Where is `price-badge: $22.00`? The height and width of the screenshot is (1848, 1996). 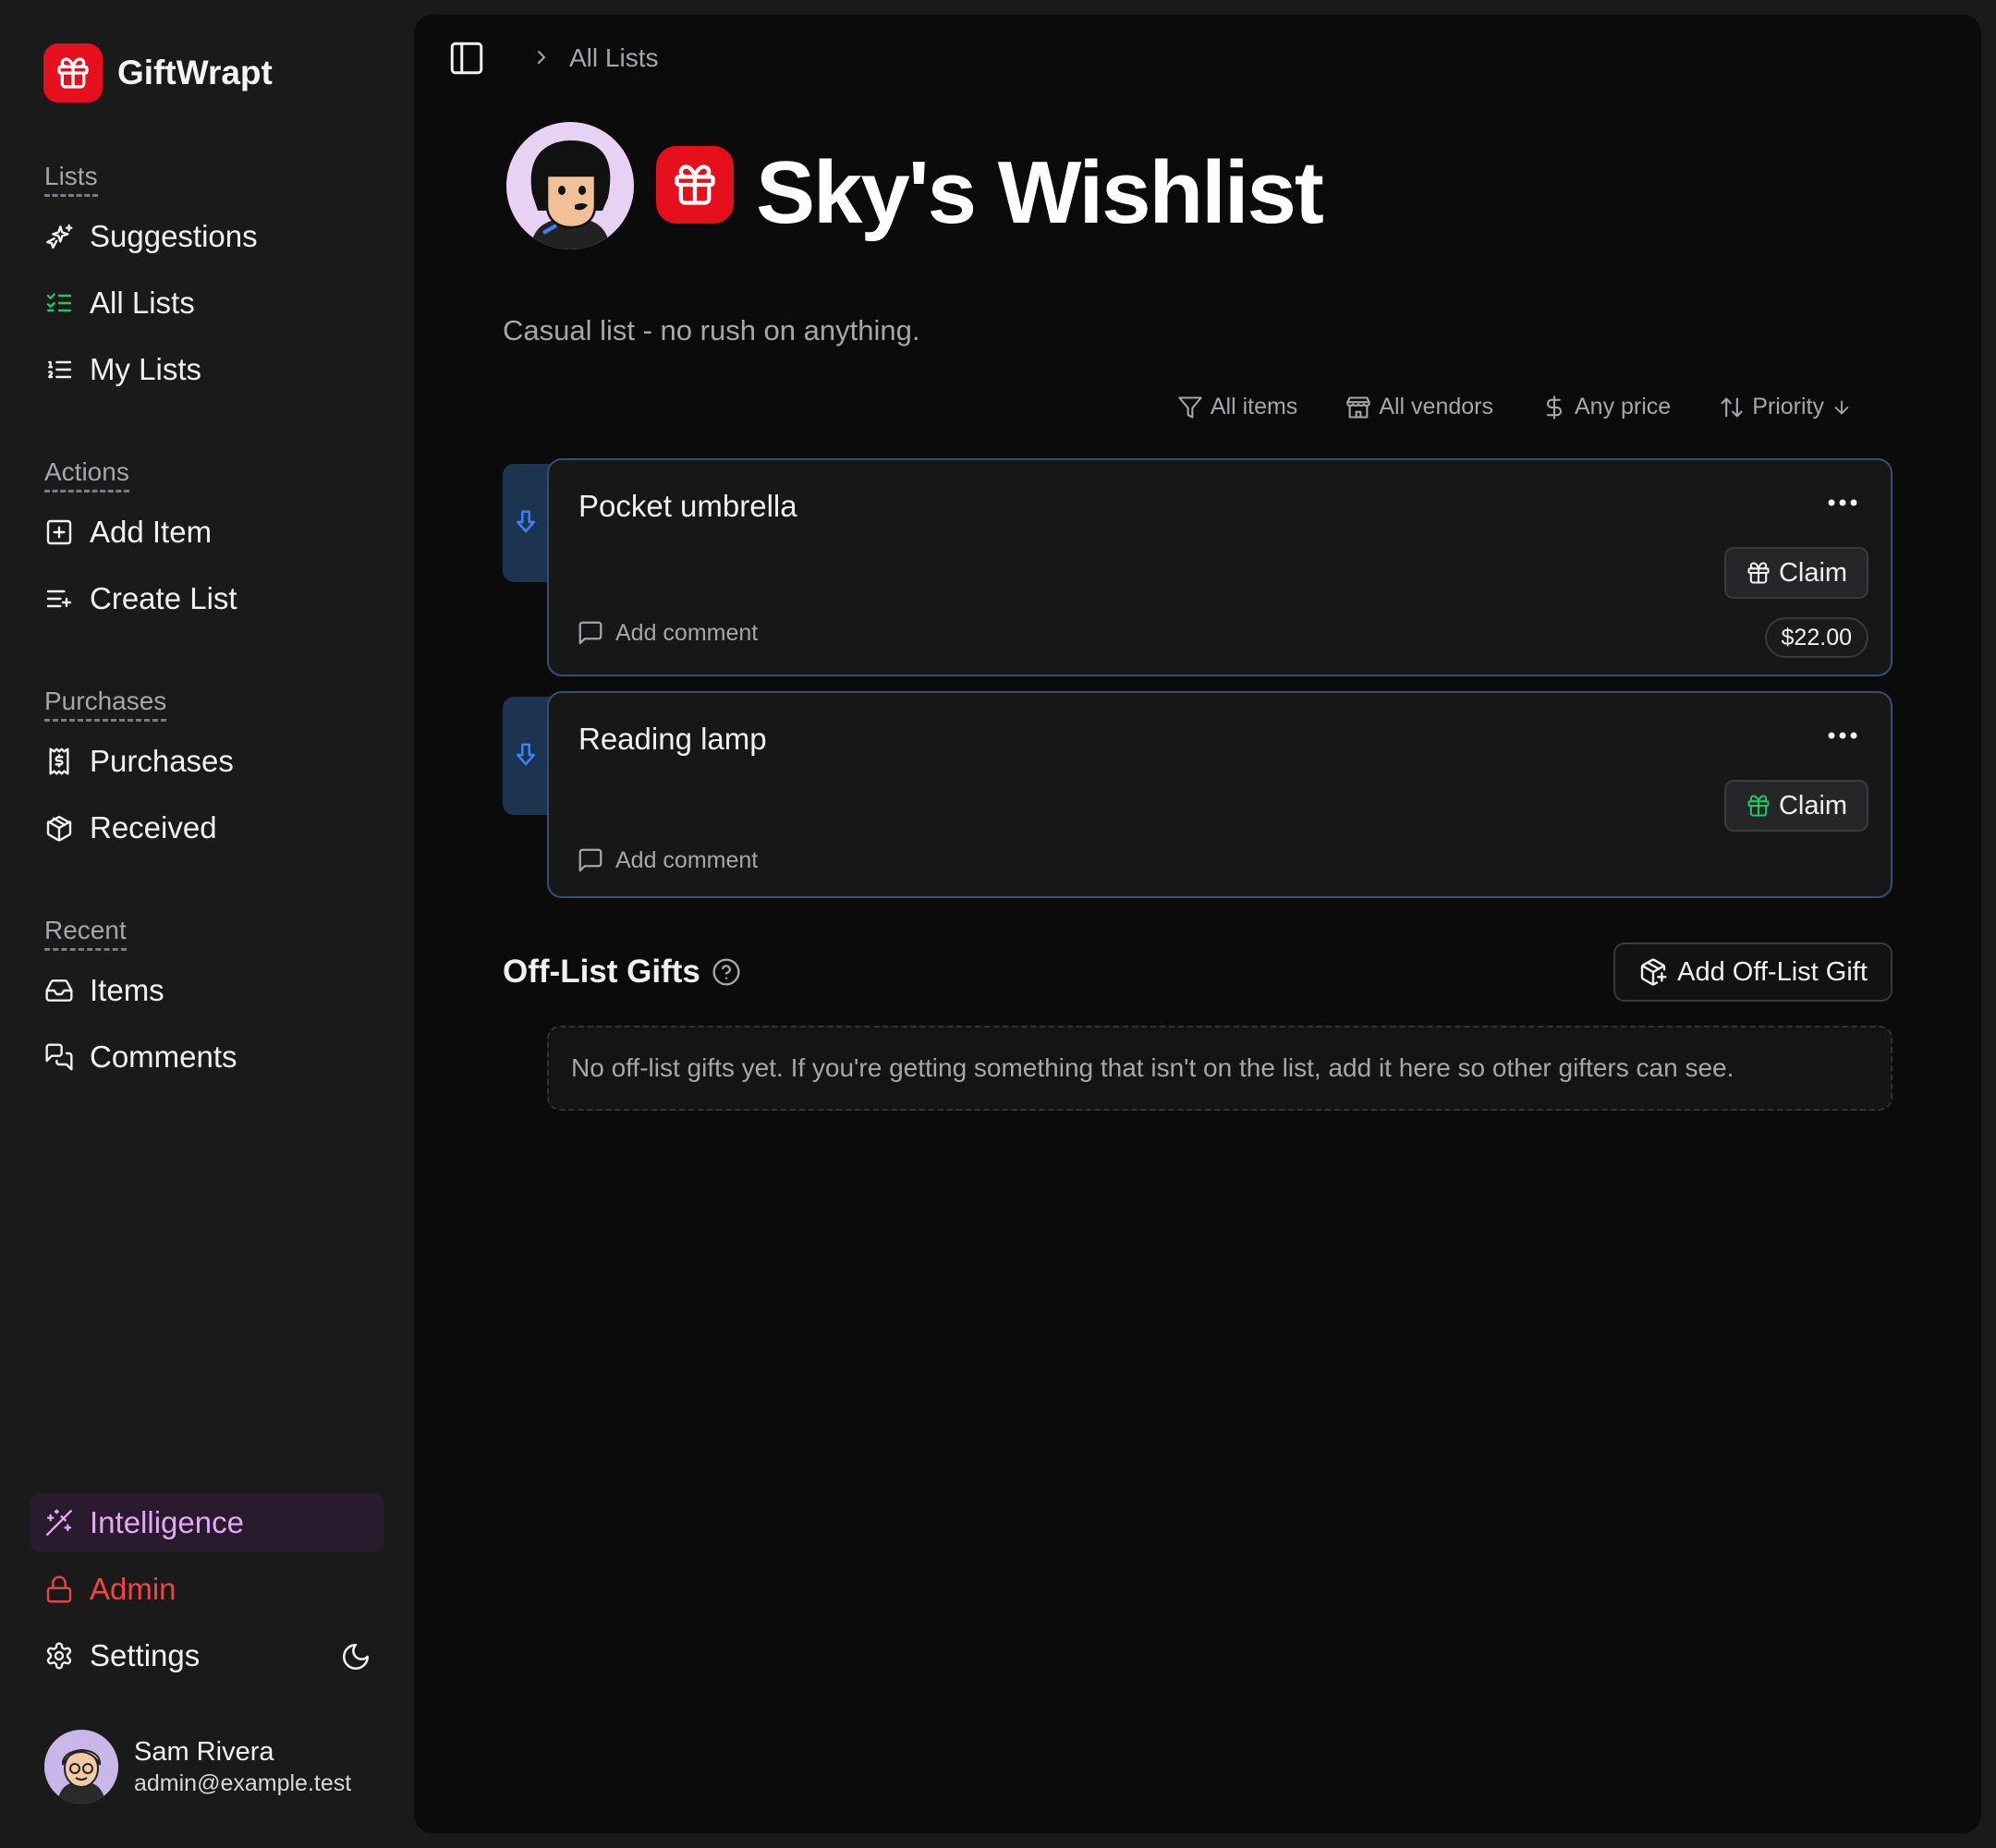 price-badge: $22.00 is located at coordinates (1816, 637).